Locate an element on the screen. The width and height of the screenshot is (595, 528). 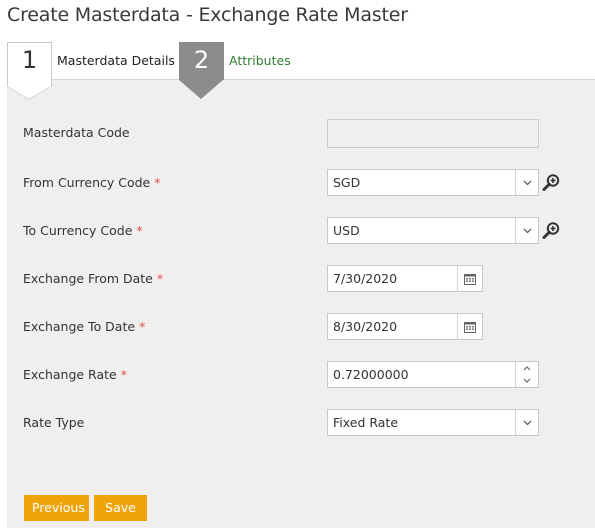
label-text: Exchange To Date is located at coordinates (79, 326).